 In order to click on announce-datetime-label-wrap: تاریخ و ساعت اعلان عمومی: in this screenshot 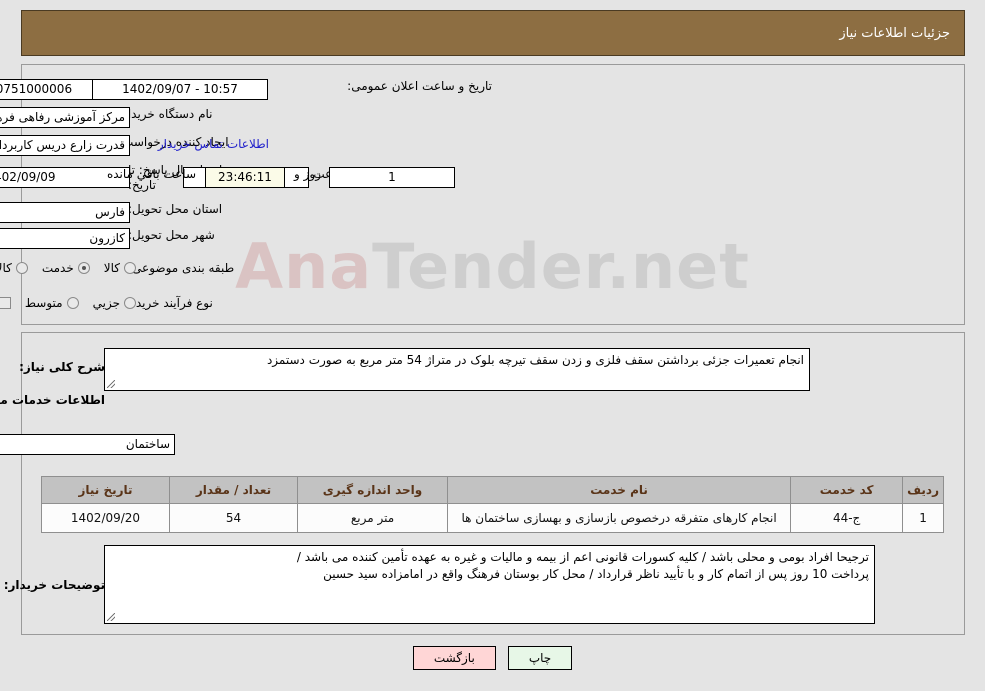, I will do `click(417, 86)`.